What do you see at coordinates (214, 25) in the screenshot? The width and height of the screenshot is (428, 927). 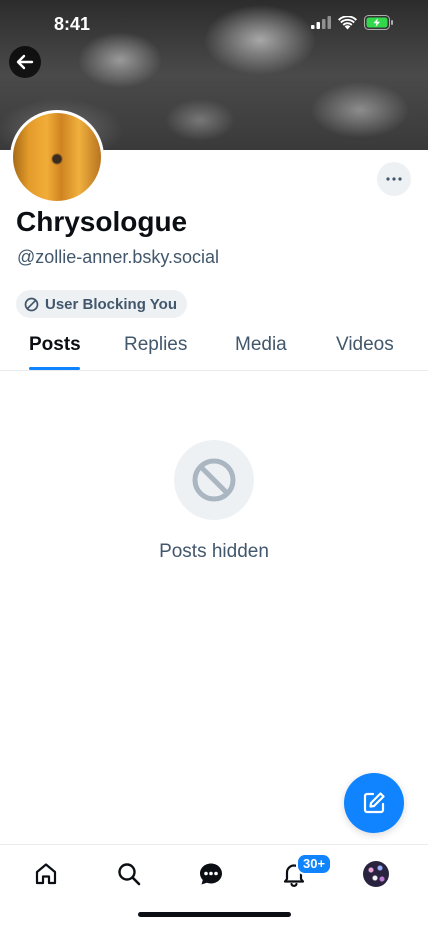 I see `status-bar: 8:41` at bounding box center [214, 25].